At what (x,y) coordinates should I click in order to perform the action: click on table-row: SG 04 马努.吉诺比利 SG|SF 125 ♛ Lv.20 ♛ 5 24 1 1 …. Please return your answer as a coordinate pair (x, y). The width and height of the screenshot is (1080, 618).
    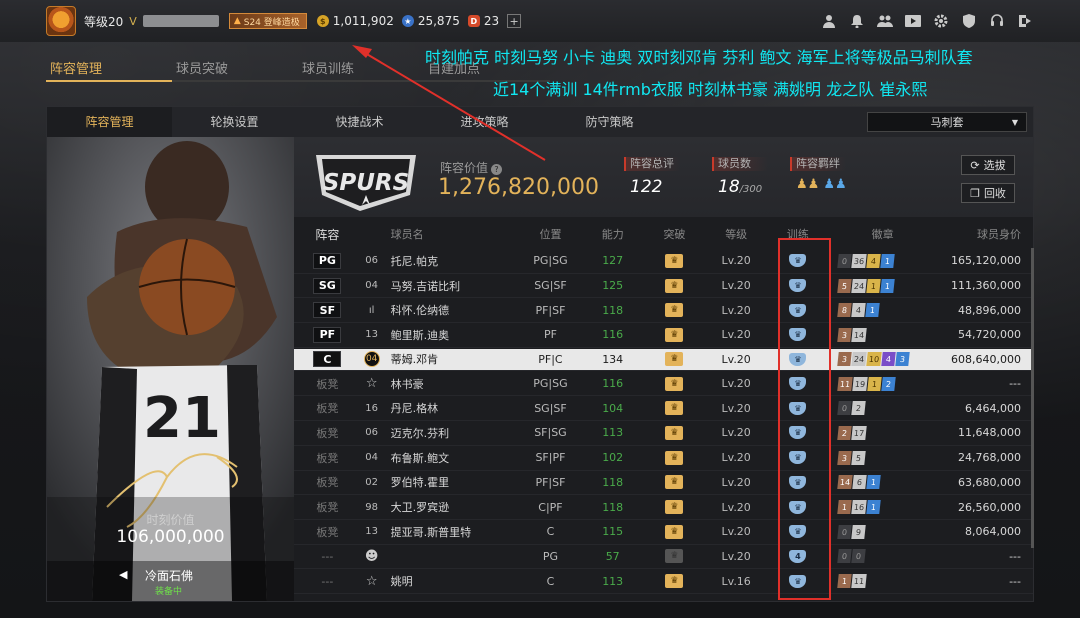
    Looking at the image, I should click on (663, 286).